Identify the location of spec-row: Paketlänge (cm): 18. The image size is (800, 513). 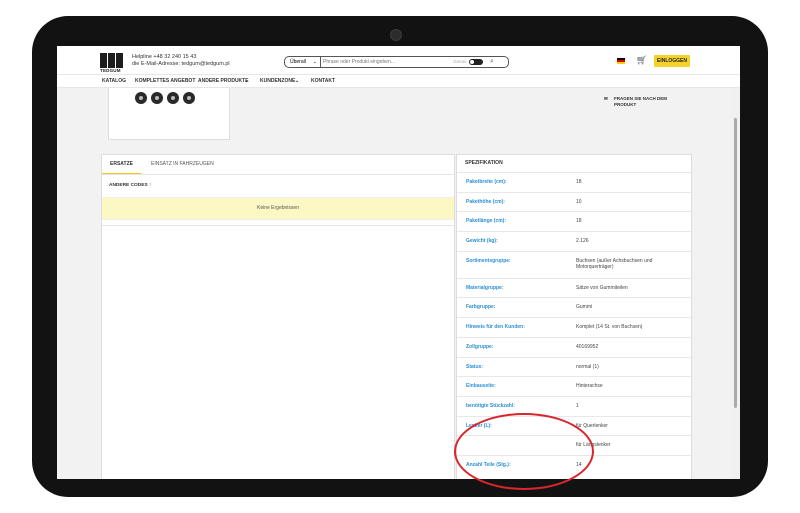
(574, 221).